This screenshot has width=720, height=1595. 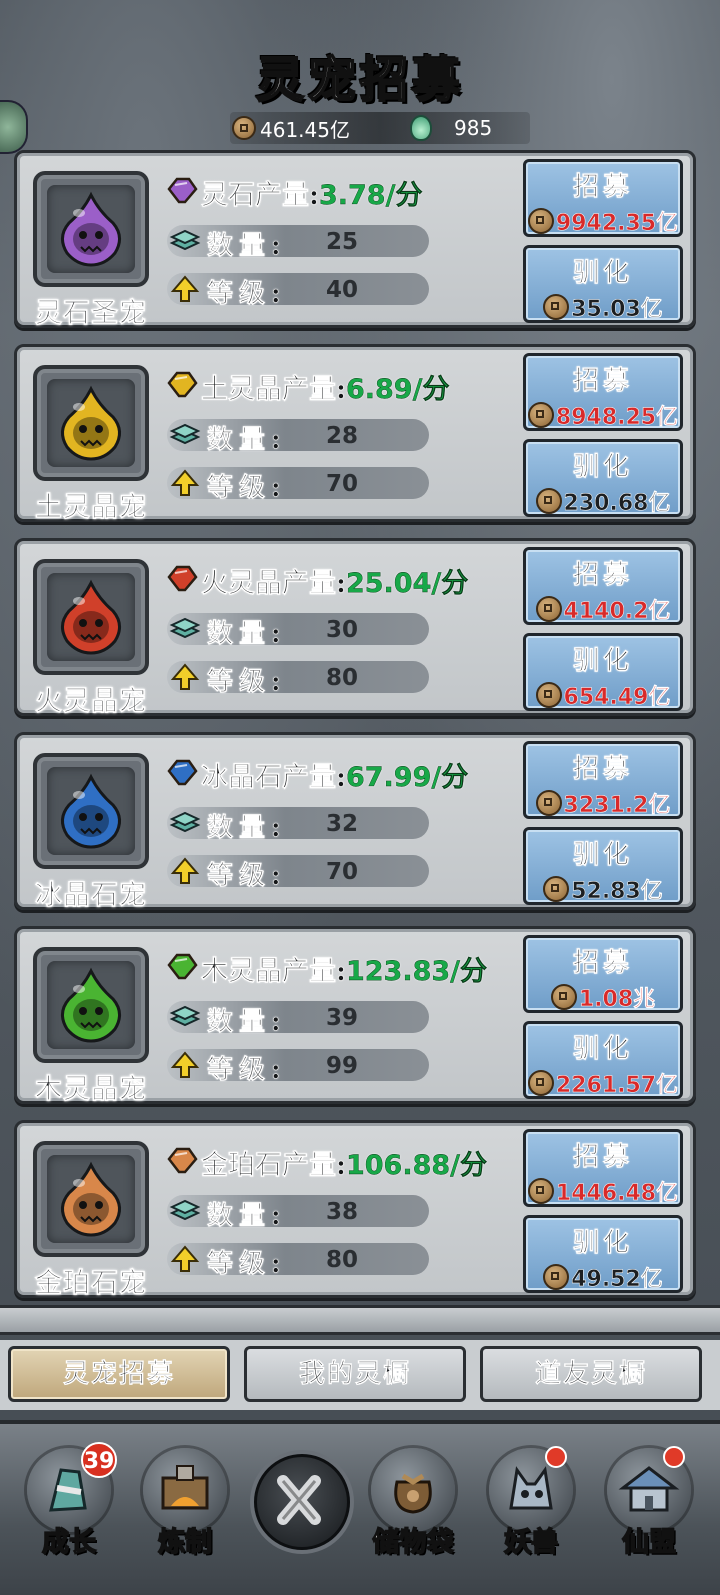 I want to click on production-rate: 土灵晶产量:6.89/分, so click(x=325, y=386).